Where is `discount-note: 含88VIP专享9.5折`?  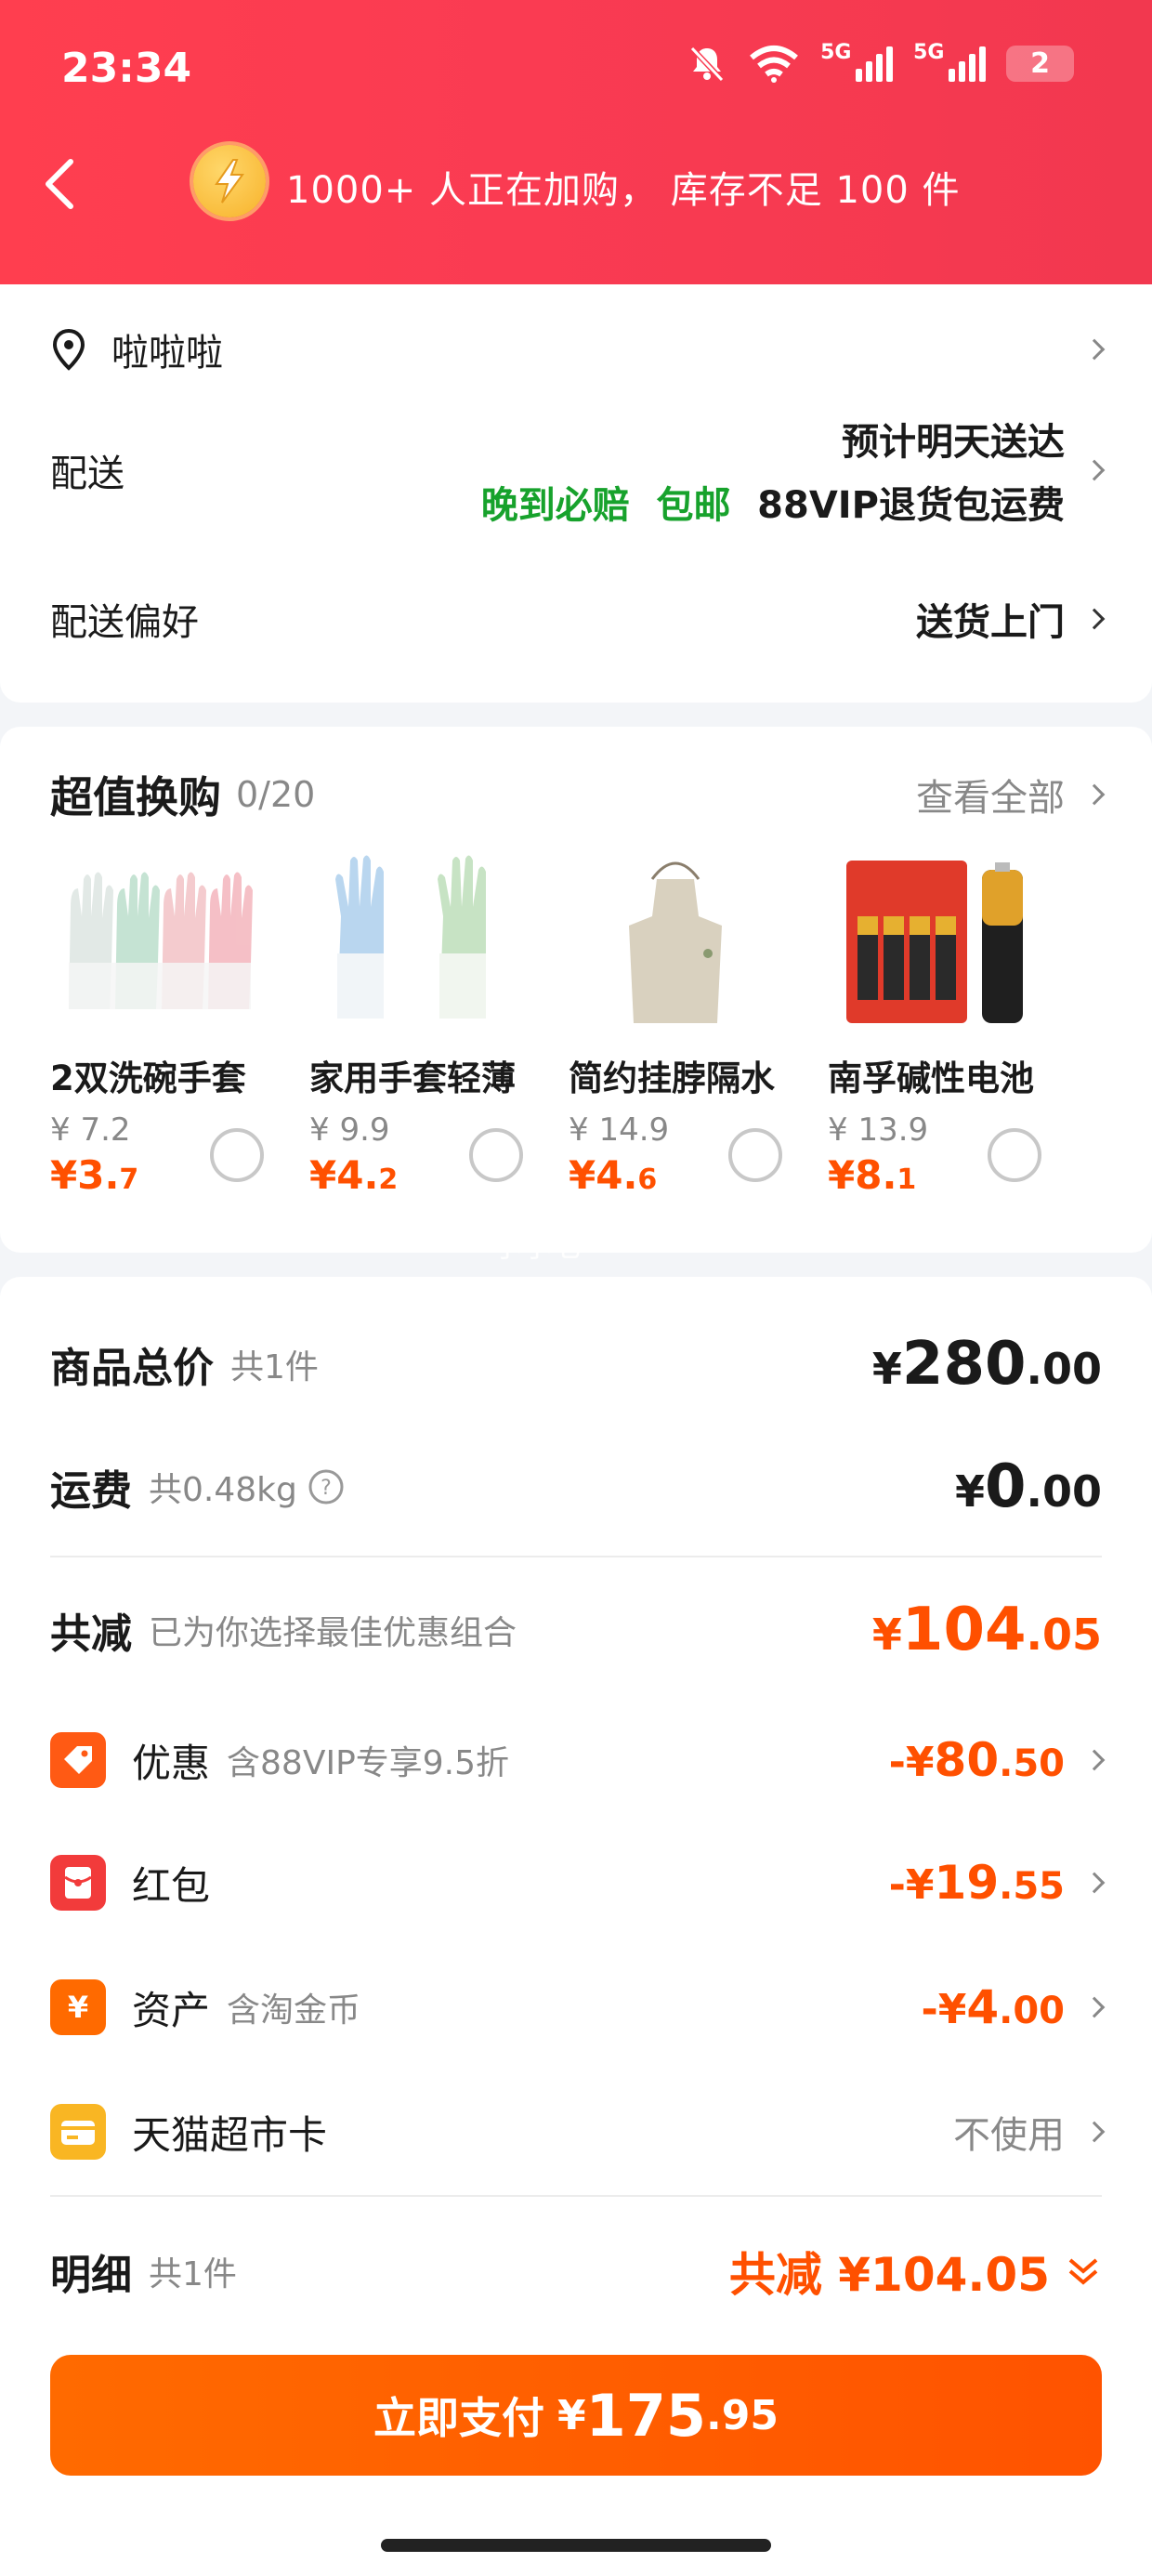 discount-note: 含88VIP专享9.5折 is located at coordinates (368, 1763).